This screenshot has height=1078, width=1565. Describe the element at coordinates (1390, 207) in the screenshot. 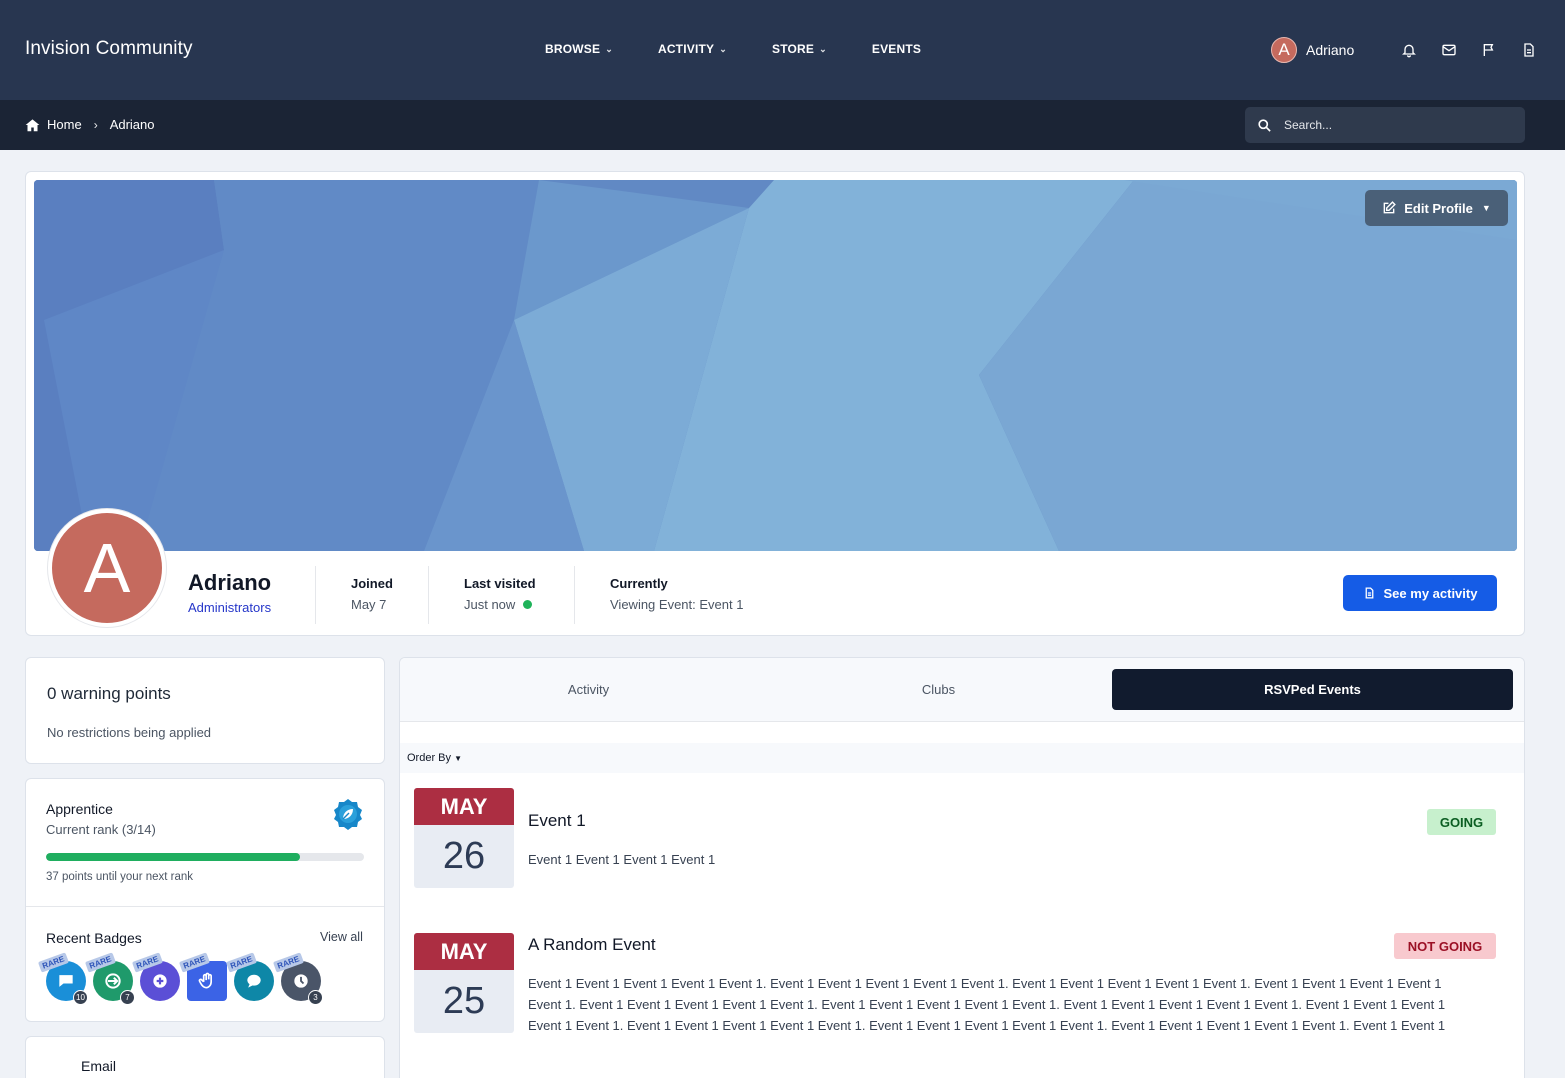

I see `edit-icon` at that location.